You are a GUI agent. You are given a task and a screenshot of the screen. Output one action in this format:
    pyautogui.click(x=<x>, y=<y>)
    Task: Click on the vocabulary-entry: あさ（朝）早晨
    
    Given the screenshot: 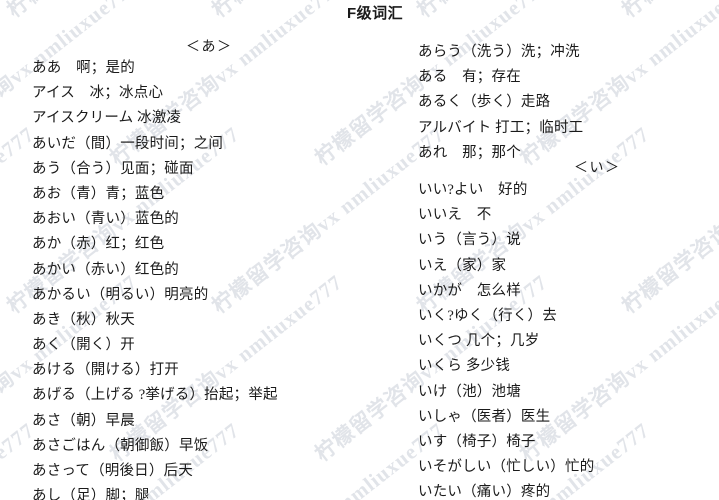 What is the action you would take?
    pyautogui.click(x=83, y=420)
    